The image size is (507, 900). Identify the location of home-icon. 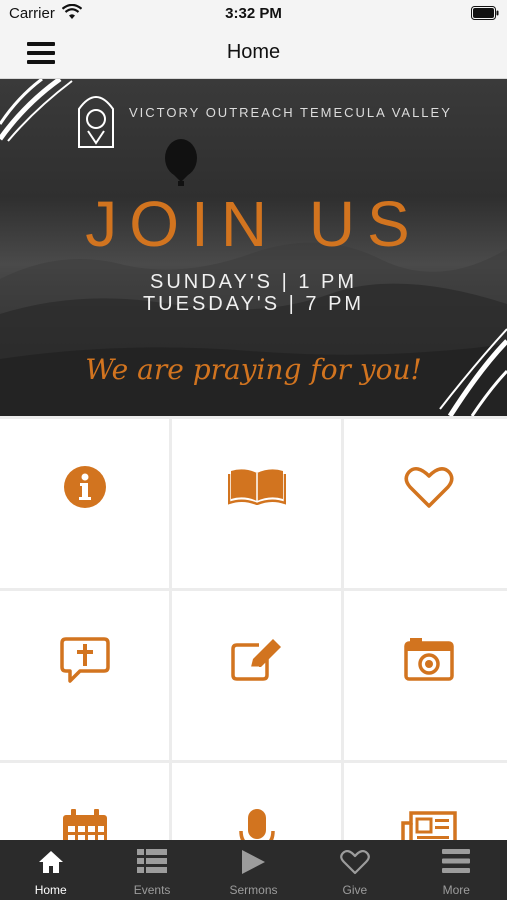
(50, 862).